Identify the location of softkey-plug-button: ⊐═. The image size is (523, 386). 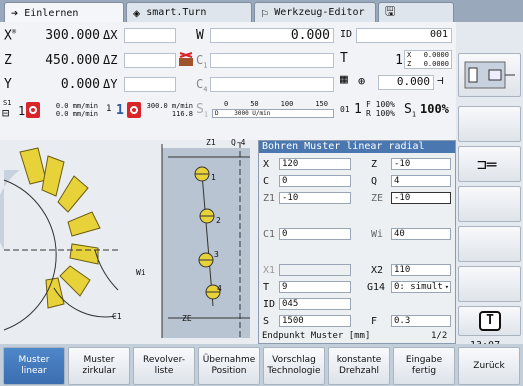
(489, 164).